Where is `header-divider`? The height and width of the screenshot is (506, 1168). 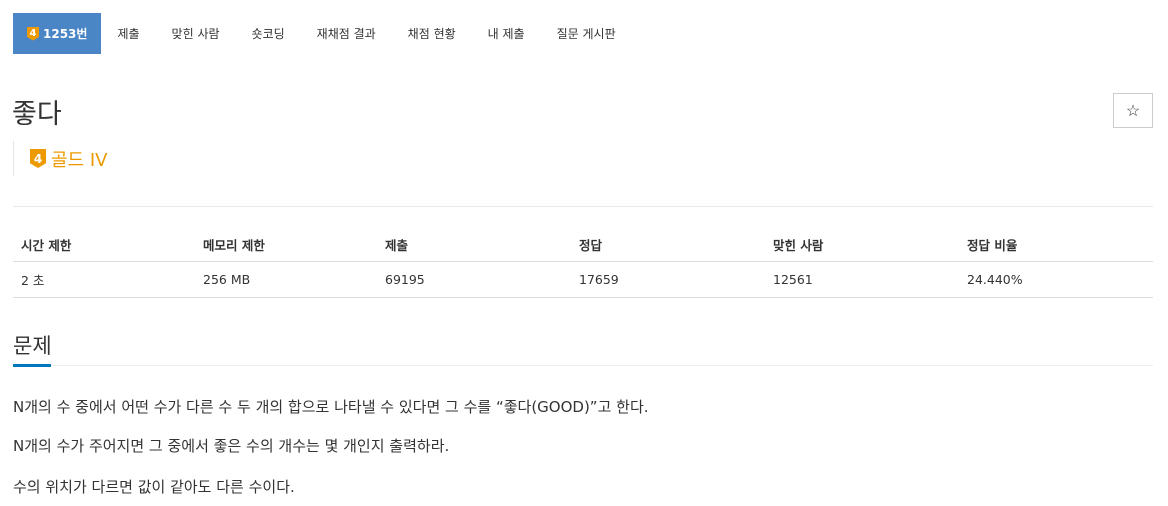
header-divider is located at coordinates (583, 206).